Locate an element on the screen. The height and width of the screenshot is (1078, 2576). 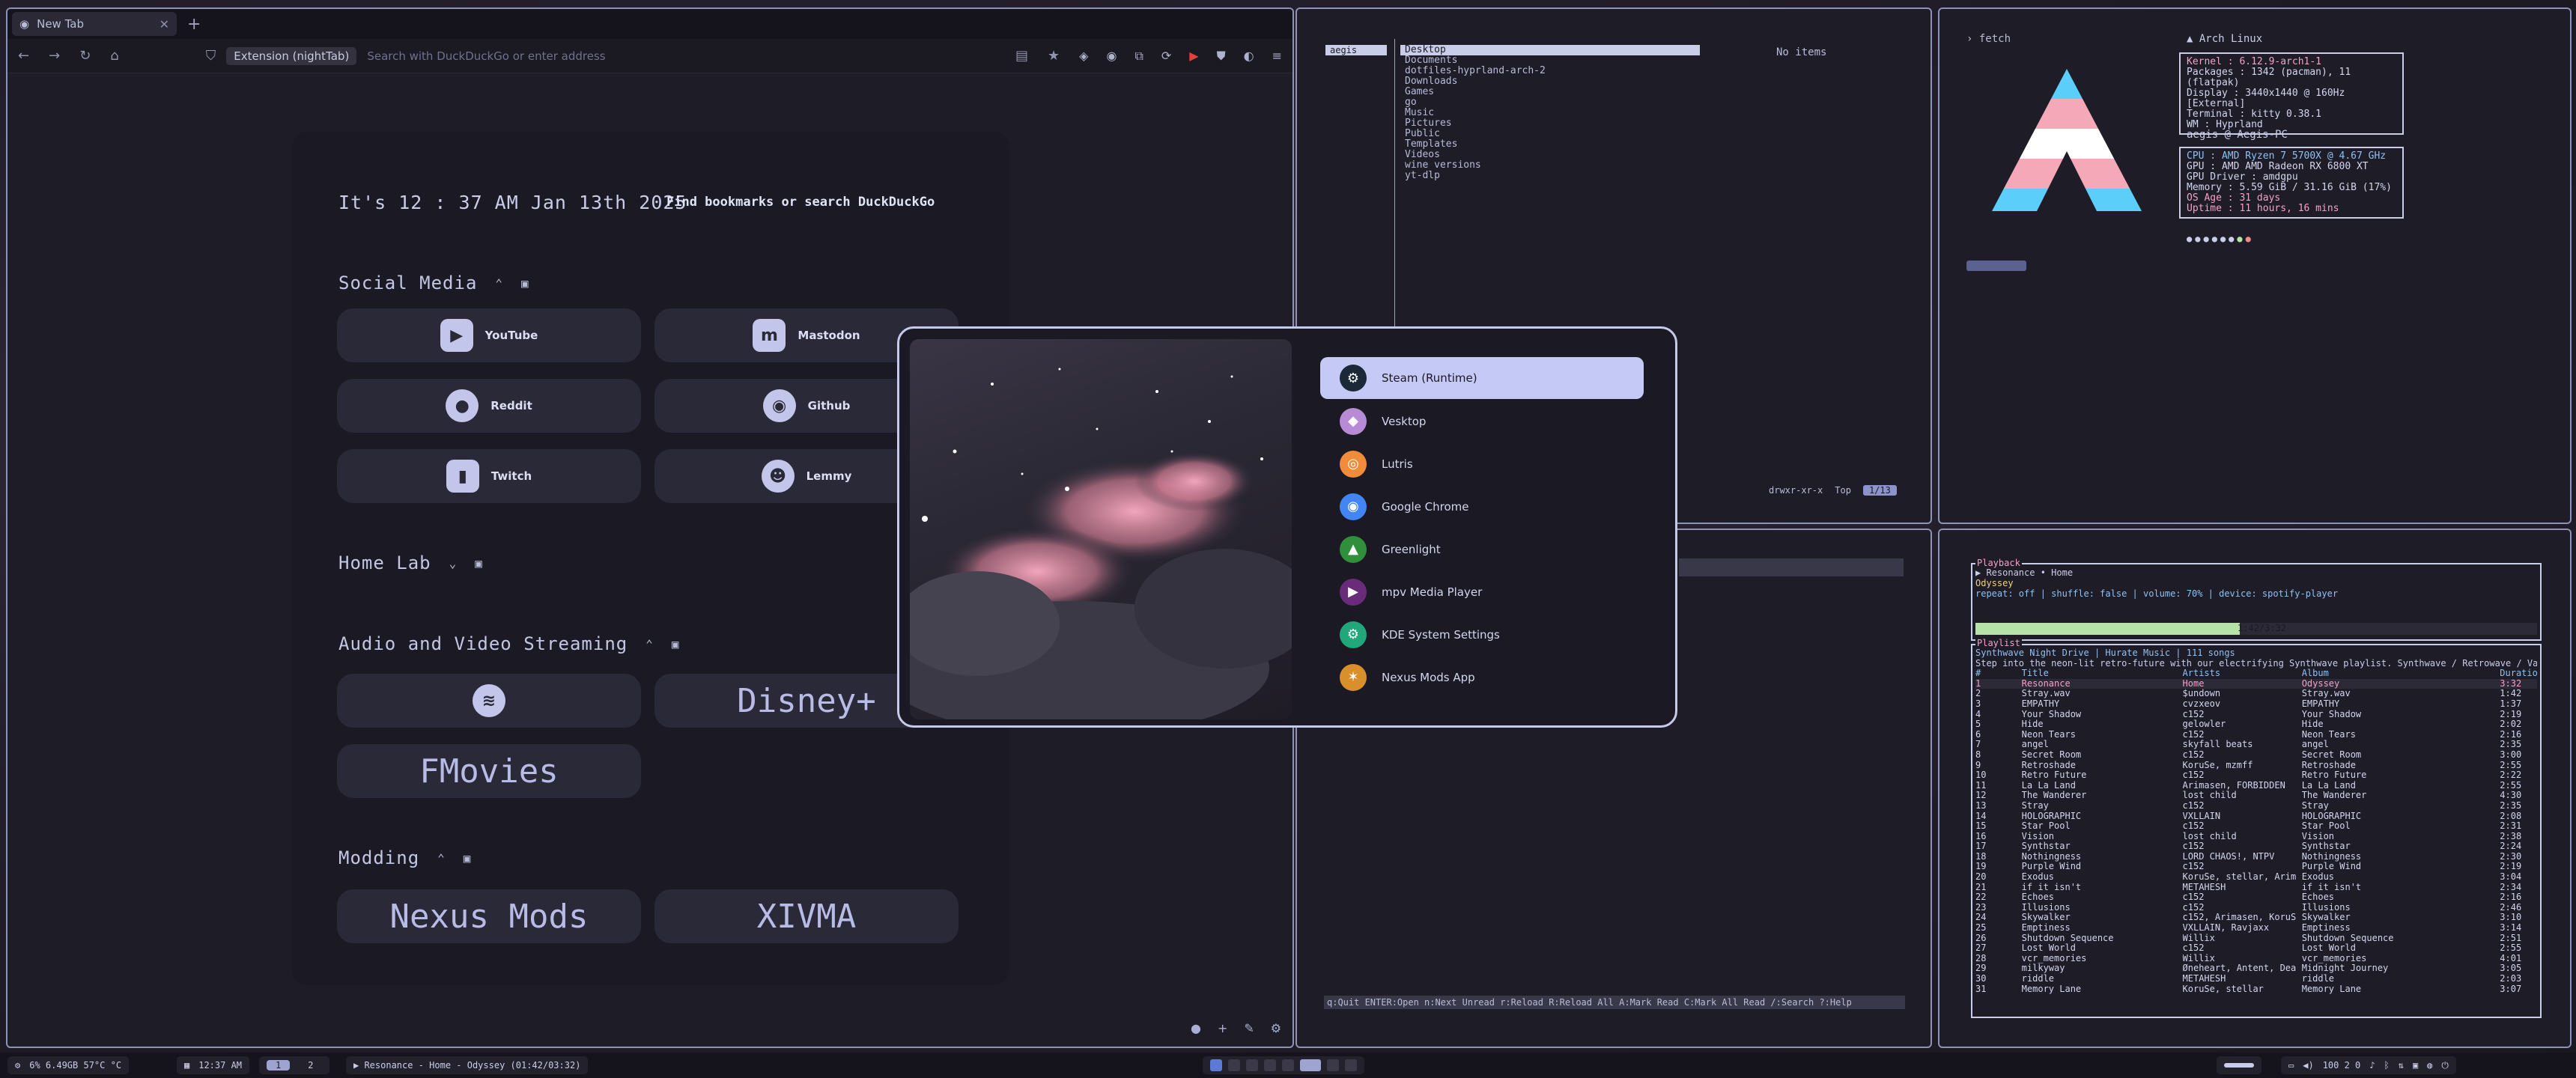
table-row: 13 Stray c152 Stray 2:35 is located at coordinates (2256, 806).